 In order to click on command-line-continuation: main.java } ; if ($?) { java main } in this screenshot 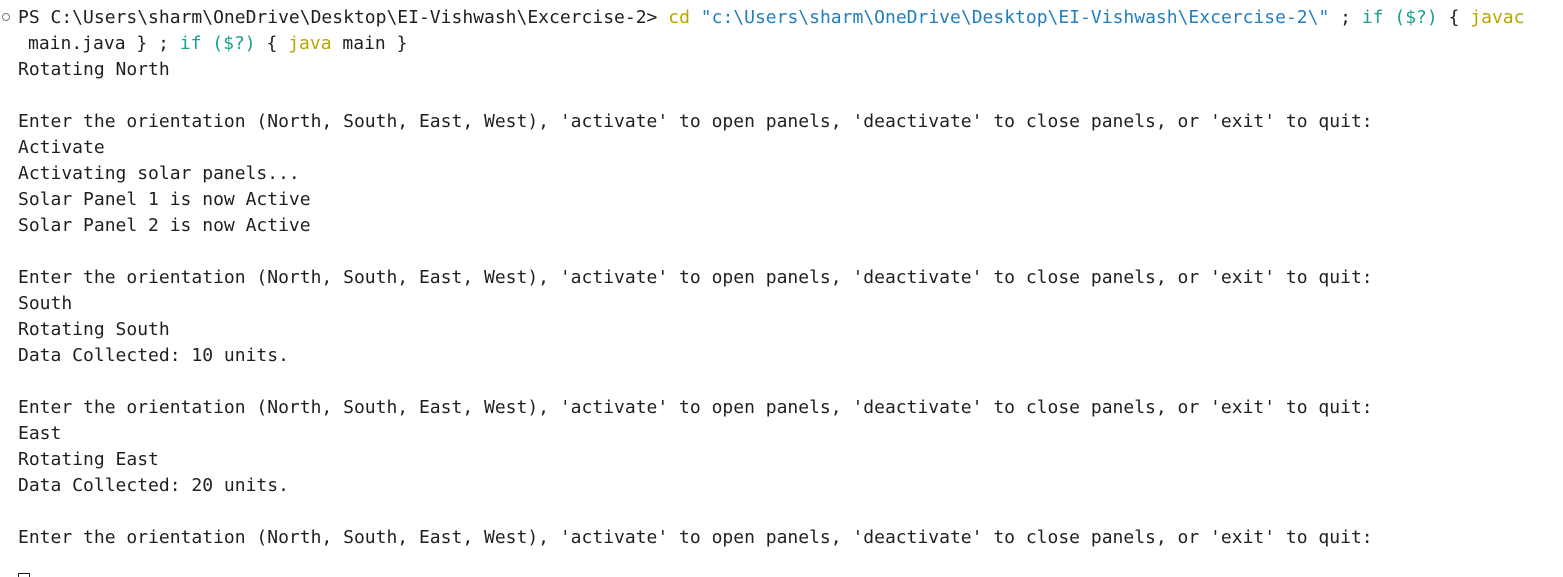, I will do `click(790, 44)`.